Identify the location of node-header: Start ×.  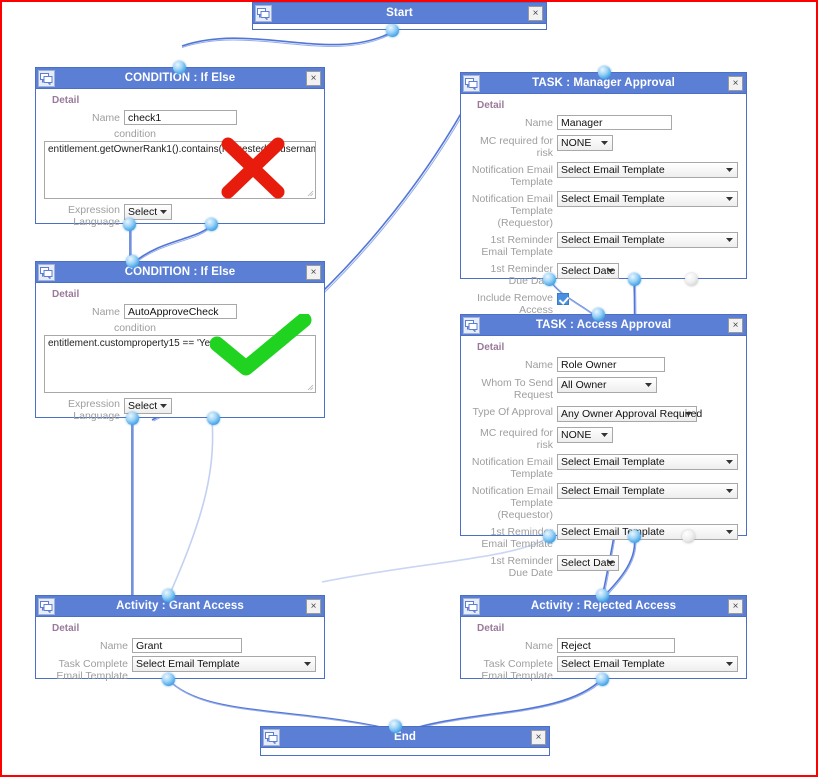
(399, 13).